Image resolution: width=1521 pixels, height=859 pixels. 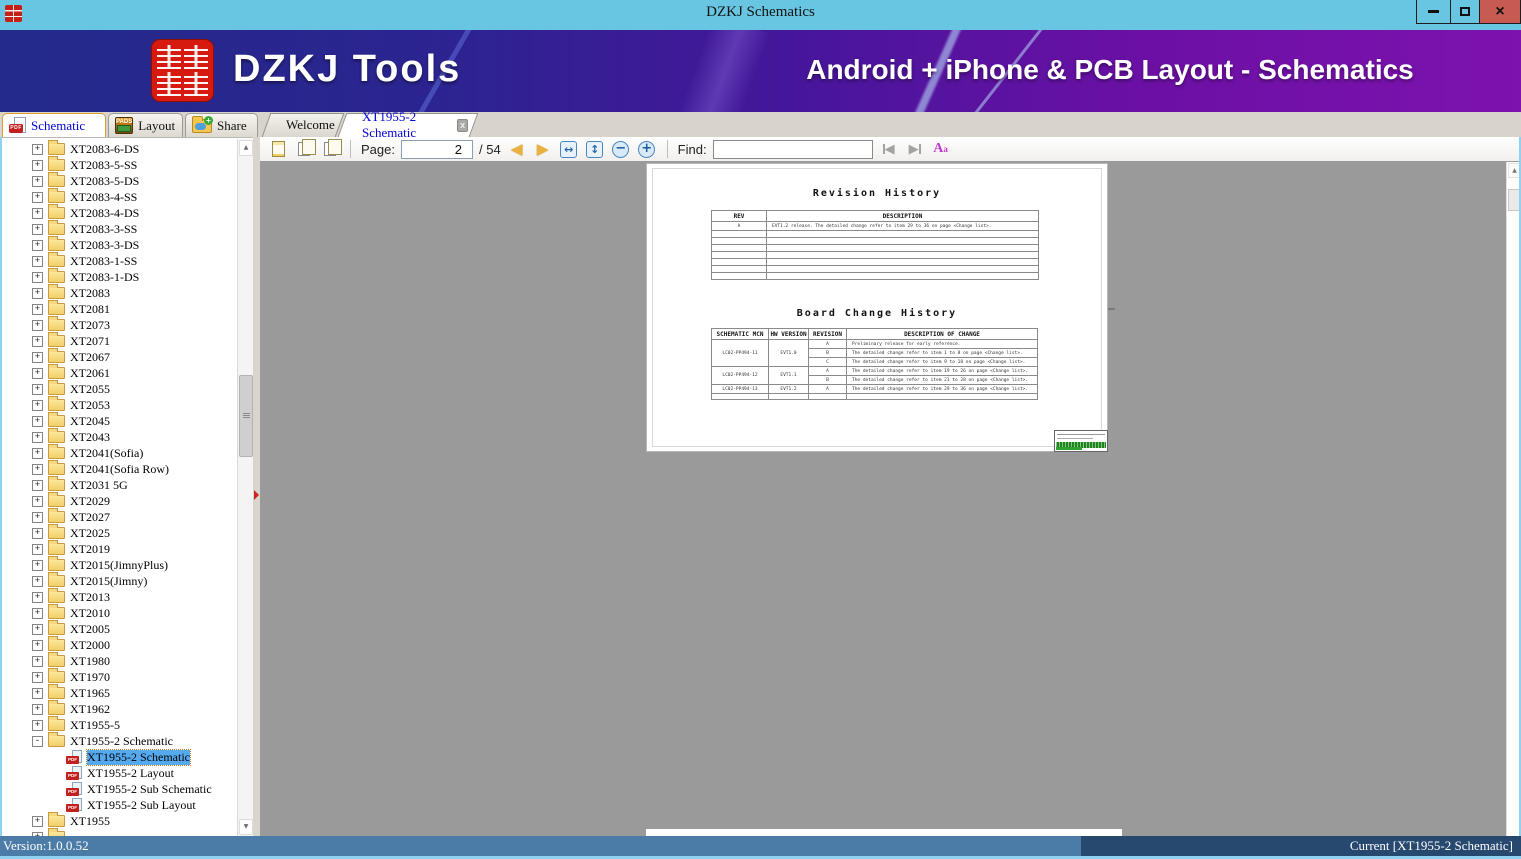 What do you see at coordinates (119, 660) in the screenshot?
I see `tree-item: + PDF XT1980` at bounding box center [119, 660].